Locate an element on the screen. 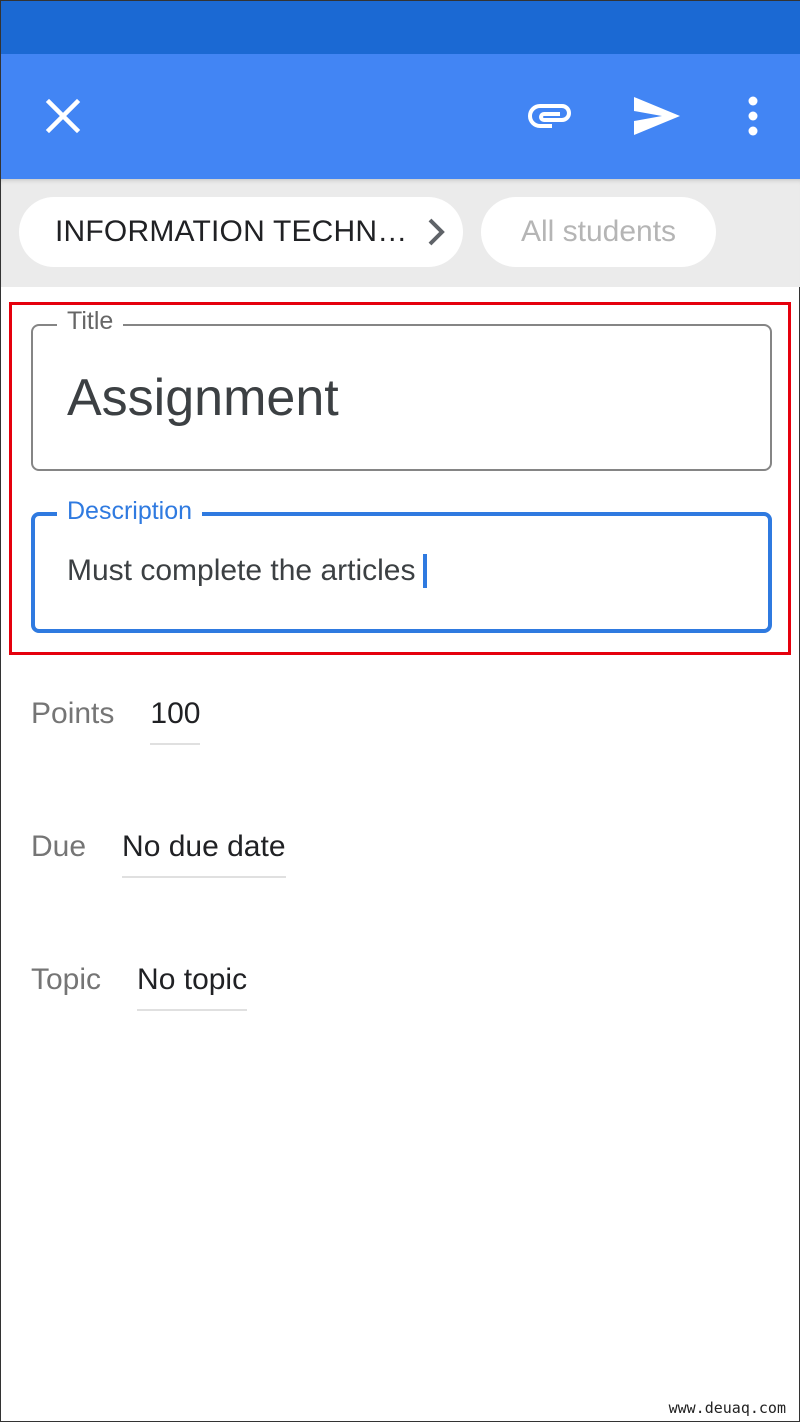 This screenshot has width=800, height=1422. title-field: Title Assignment is located at coordinates (401, 388).